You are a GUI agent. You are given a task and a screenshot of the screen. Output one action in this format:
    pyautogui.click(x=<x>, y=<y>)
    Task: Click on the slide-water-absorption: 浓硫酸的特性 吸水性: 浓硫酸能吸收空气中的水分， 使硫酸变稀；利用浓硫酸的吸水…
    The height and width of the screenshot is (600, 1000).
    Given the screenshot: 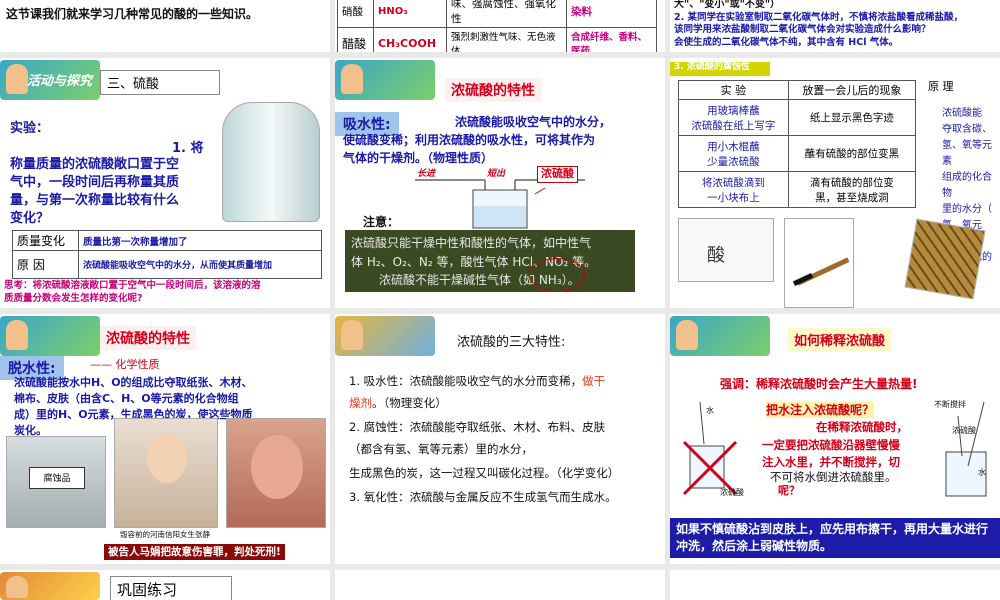 What is the action you would take?
    pyautogui.click(x=500, y=183)
    